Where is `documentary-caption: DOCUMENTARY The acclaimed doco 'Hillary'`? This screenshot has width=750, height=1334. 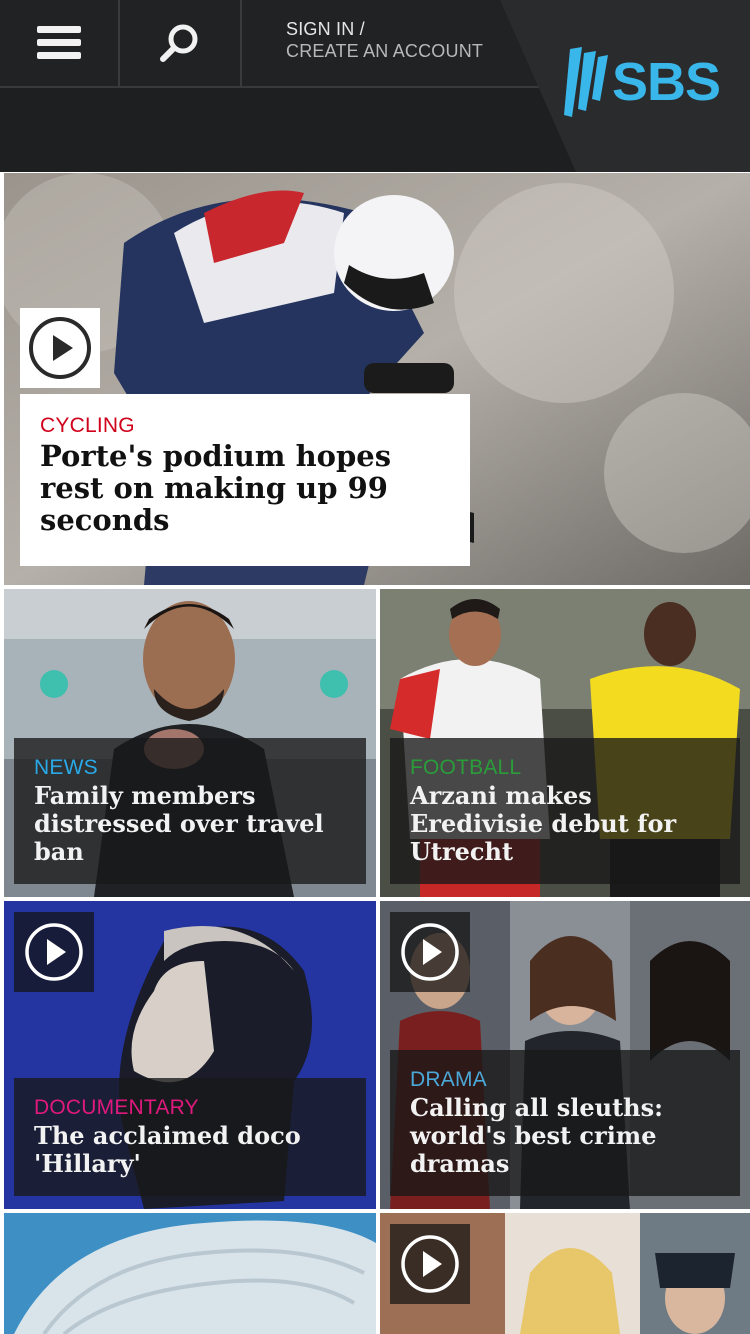 documentary-caption: DOCUMENTARY The acclaimed doco 'Hillary' is located at coordinates (190, 1137).